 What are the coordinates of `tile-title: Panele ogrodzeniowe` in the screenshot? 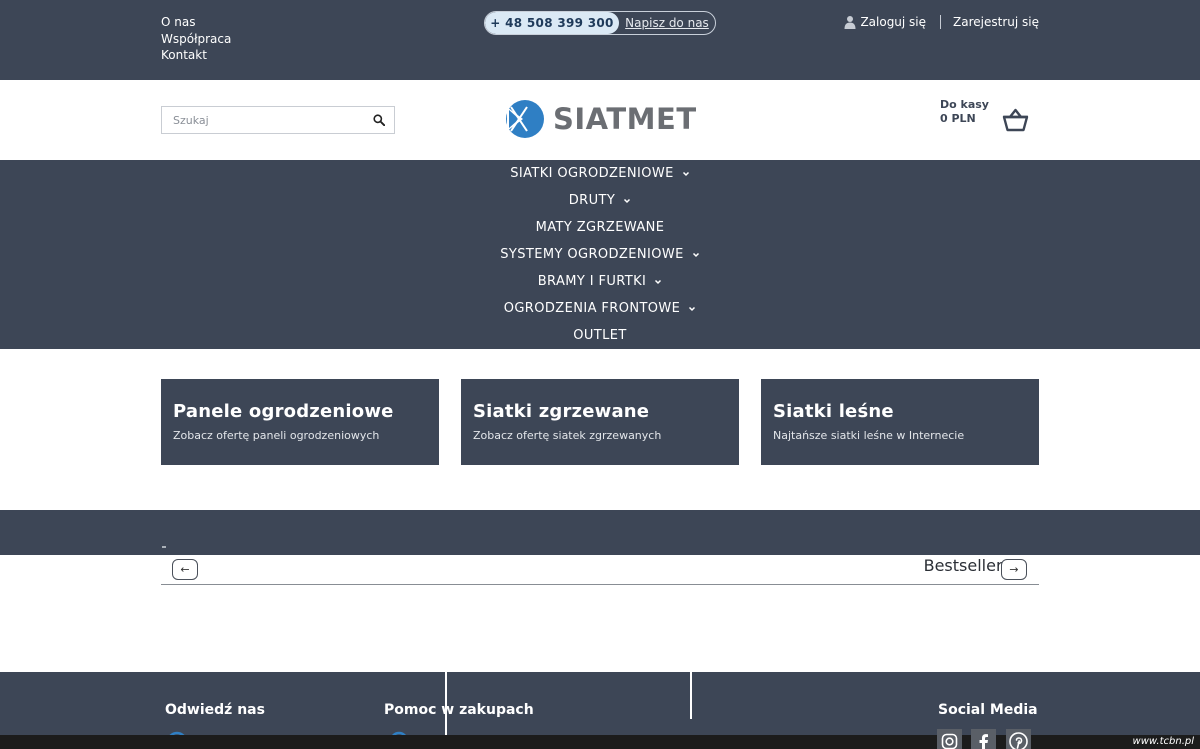 It's located at (283, 411).